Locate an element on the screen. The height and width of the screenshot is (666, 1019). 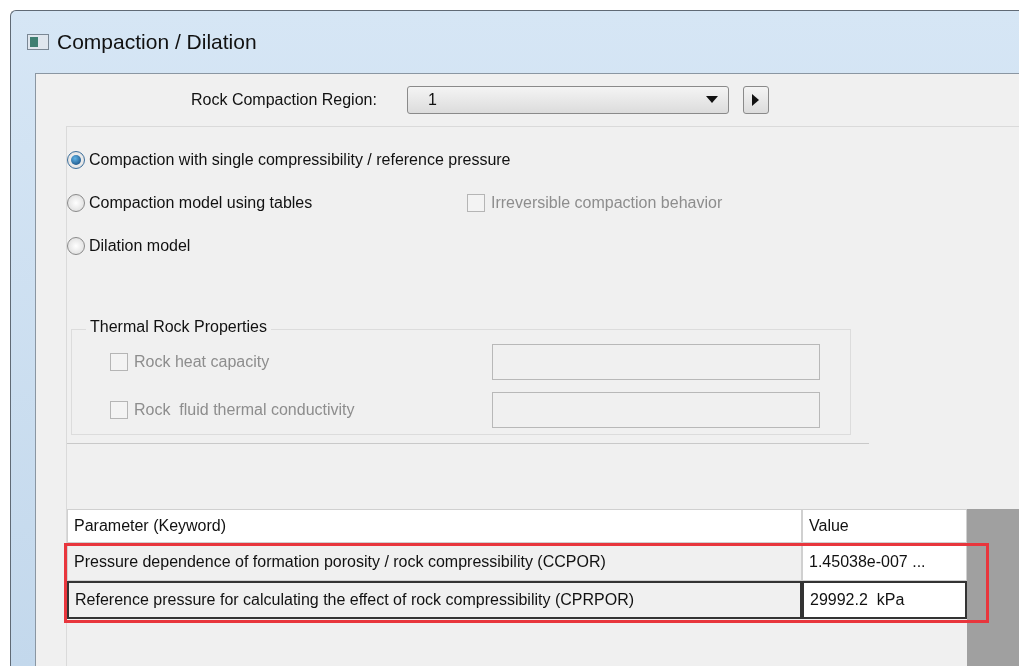
model-radio-button: Compaction with single compressibility / reference pressure is located at coordinates (289, 160).